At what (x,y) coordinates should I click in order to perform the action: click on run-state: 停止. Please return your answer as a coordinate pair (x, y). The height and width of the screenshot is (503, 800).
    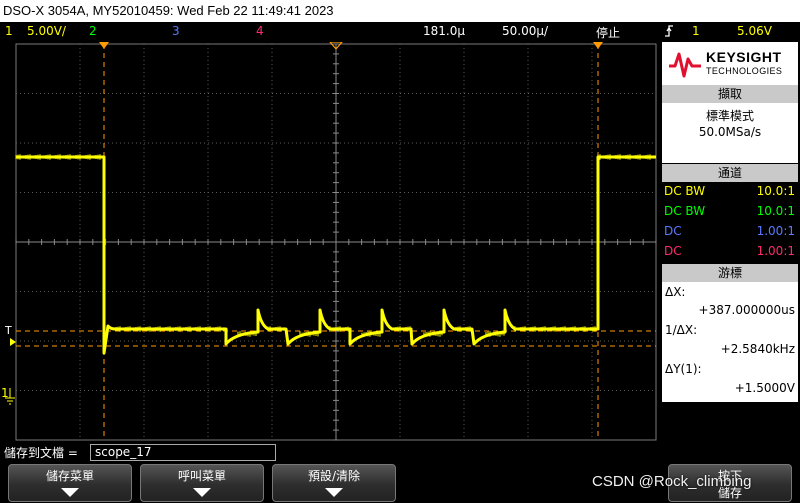
    Looking at the image, I should click on (608, 32).